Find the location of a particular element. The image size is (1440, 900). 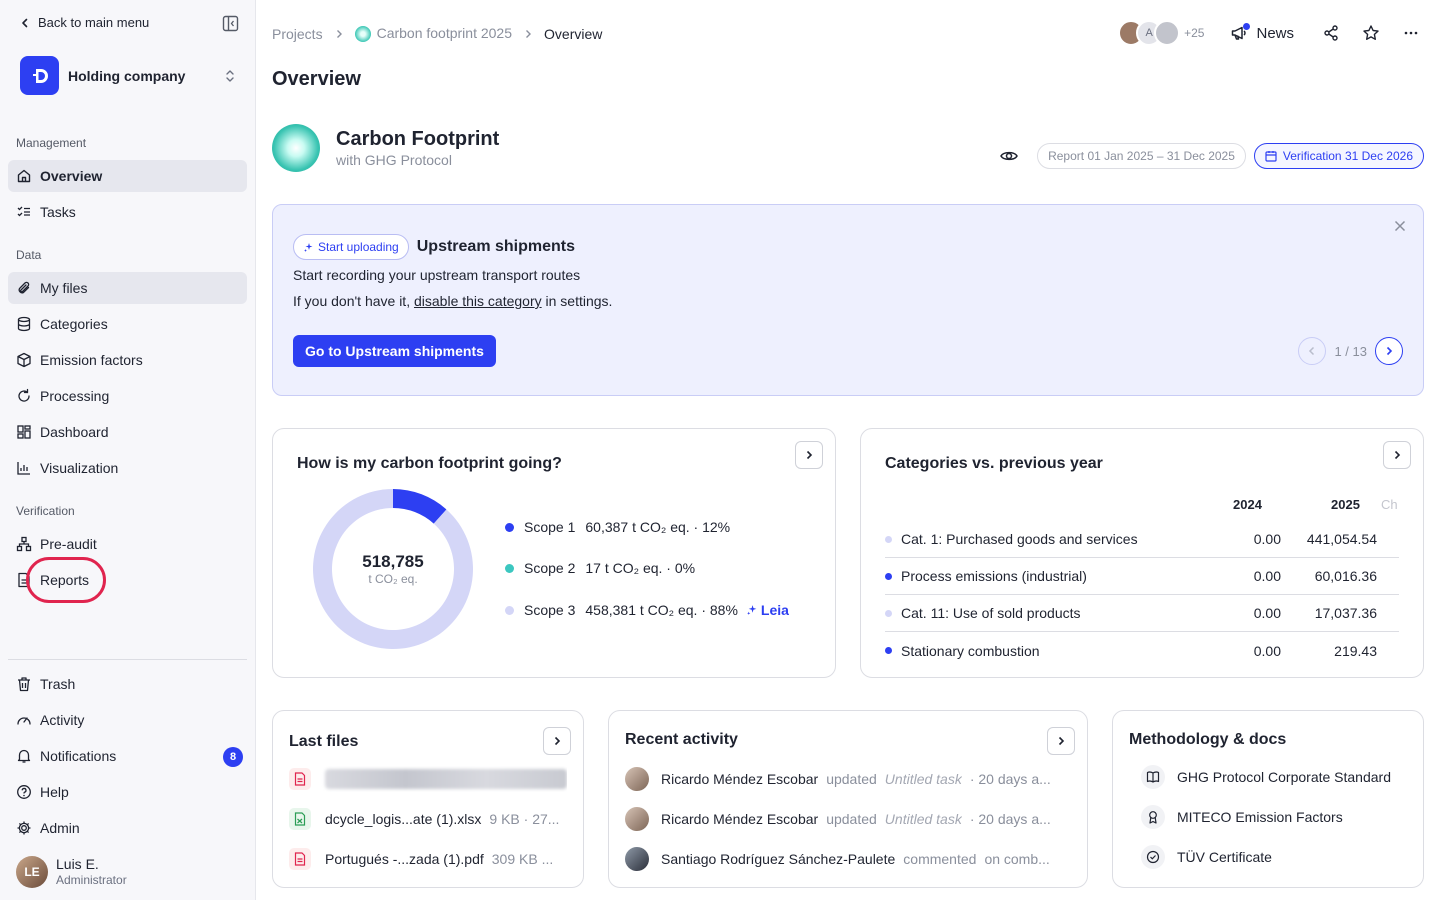

footprint-card-title: How is my carbon footprint going? is located at coordinates (429, 463).